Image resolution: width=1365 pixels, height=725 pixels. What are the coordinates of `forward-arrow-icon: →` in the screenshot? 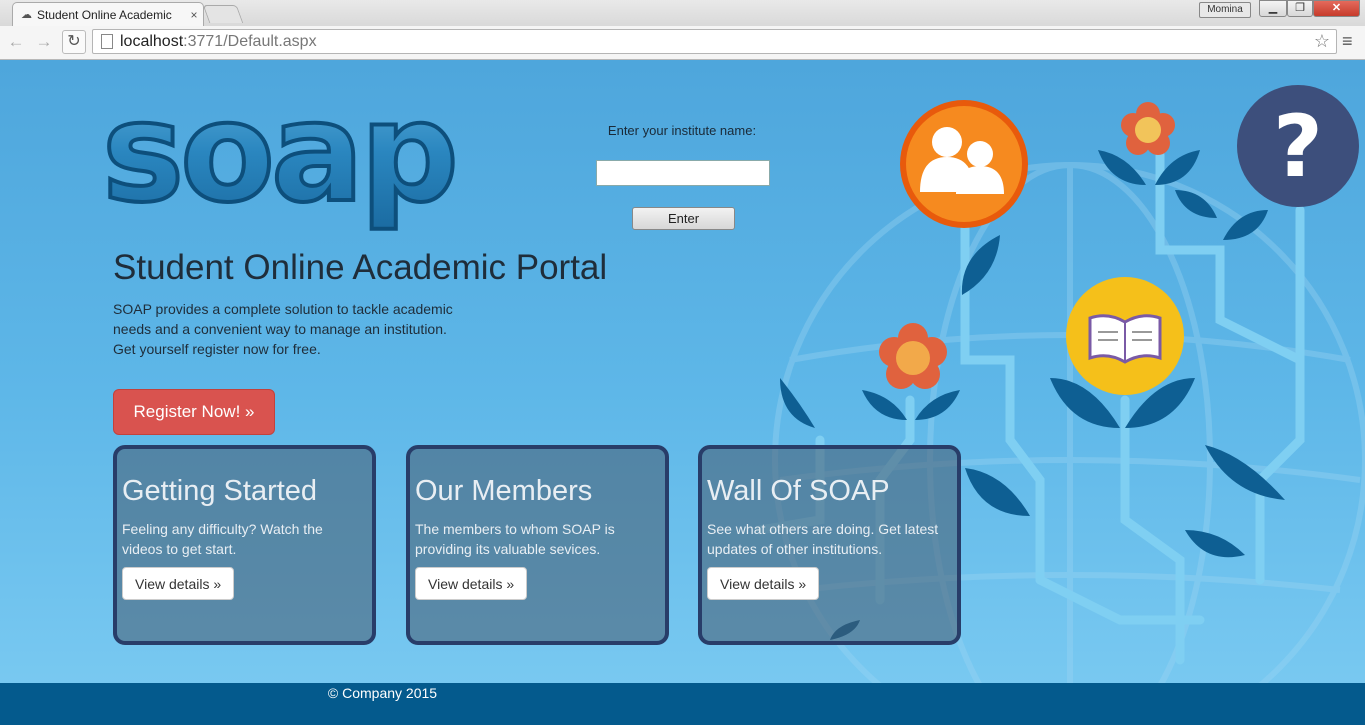 It's located at (44, 42).